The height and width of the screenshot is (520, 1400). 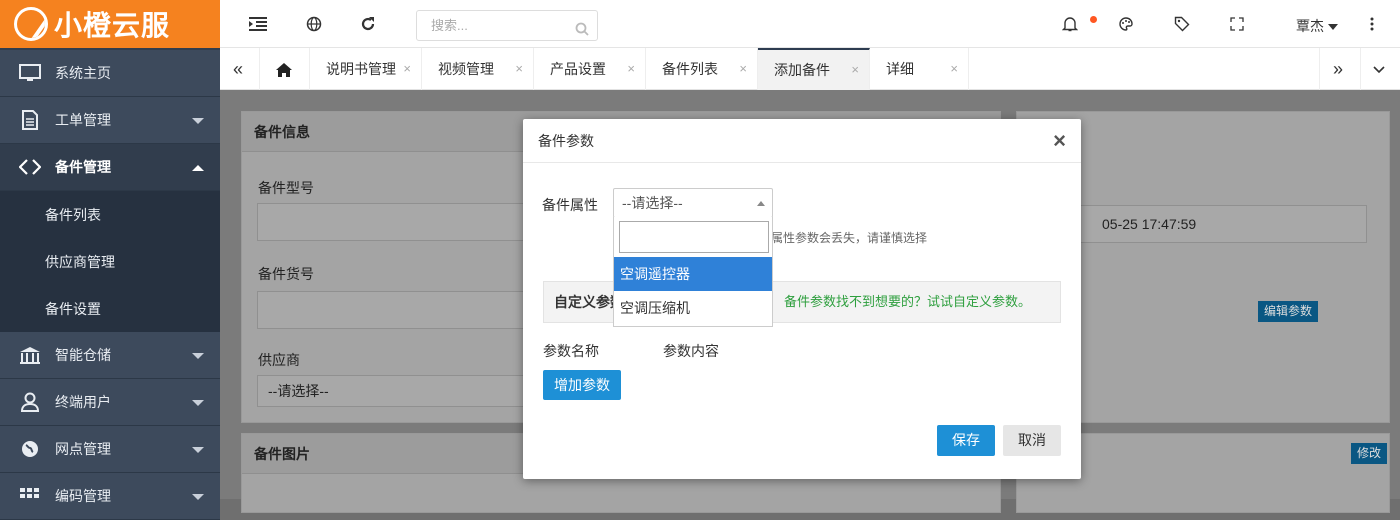 I want to click on edit-params-label: 编辑参数, so click(x=1288, y=311).